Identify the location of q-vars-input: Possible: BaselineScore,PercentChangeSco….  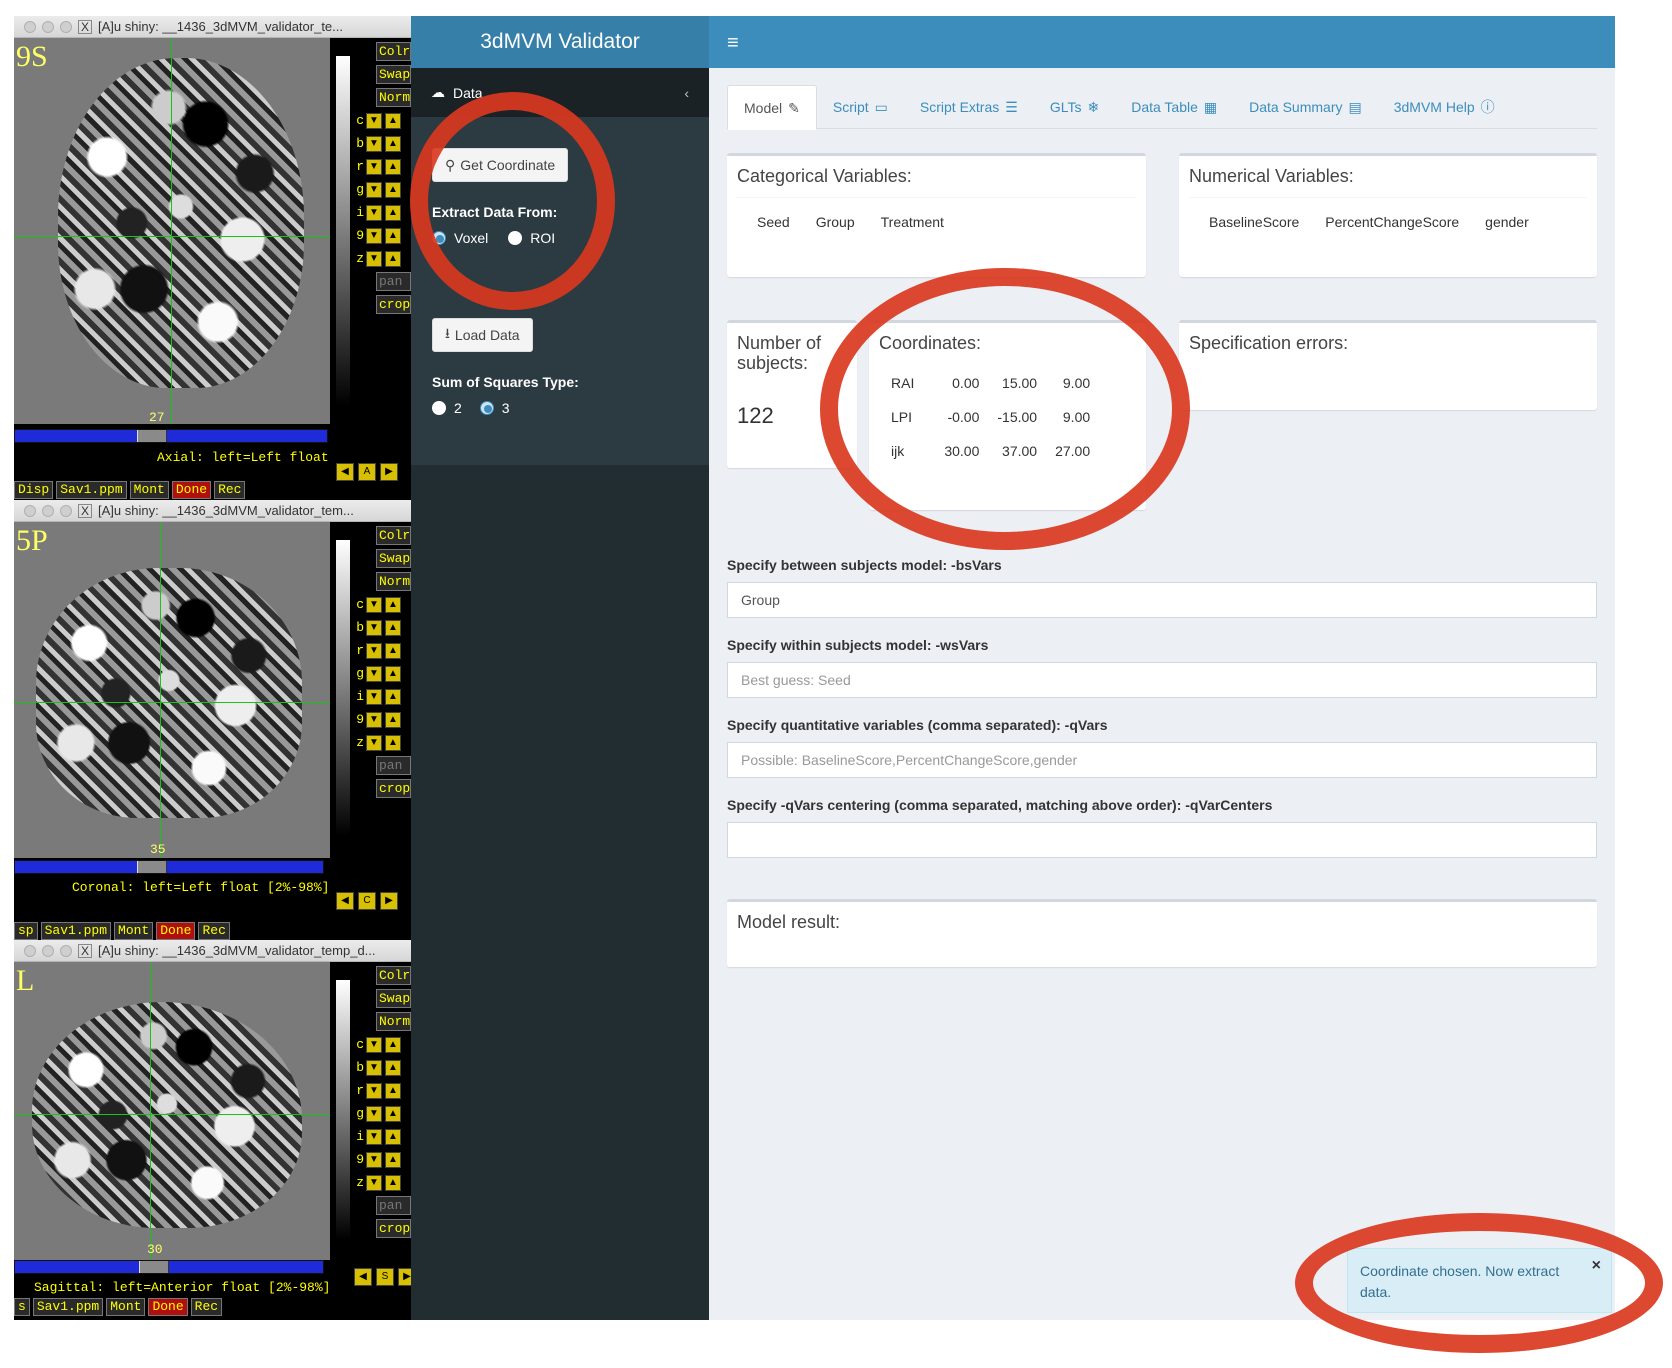
(1162, 760).